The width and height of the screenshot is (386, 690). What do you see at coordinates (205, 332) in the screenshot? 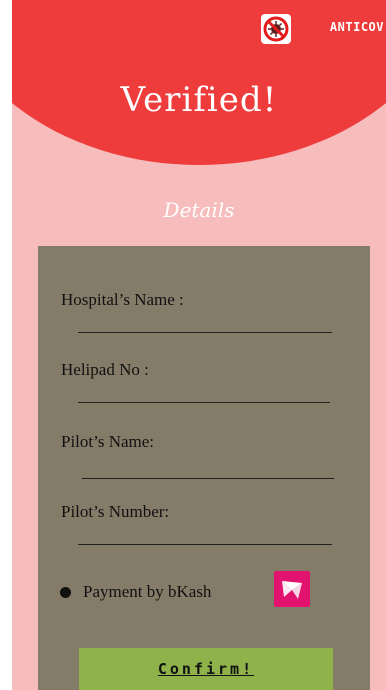
I see `hospital-name-field` at bounding box center [205, 332].